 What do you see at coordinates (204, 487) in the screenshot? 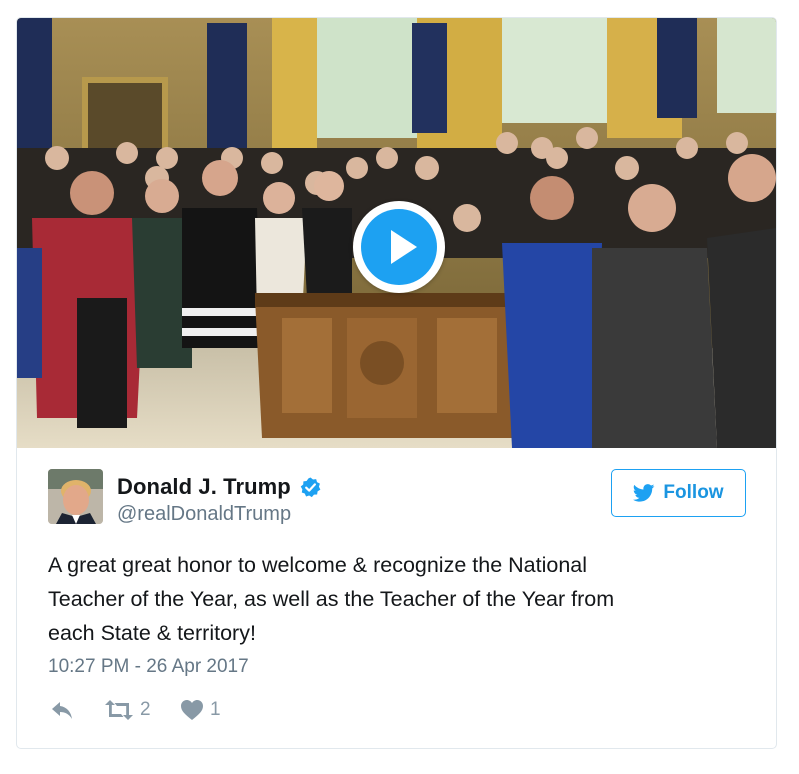
I see `author-name-text: Donald J. Trump` at bounding box center [204, 487].